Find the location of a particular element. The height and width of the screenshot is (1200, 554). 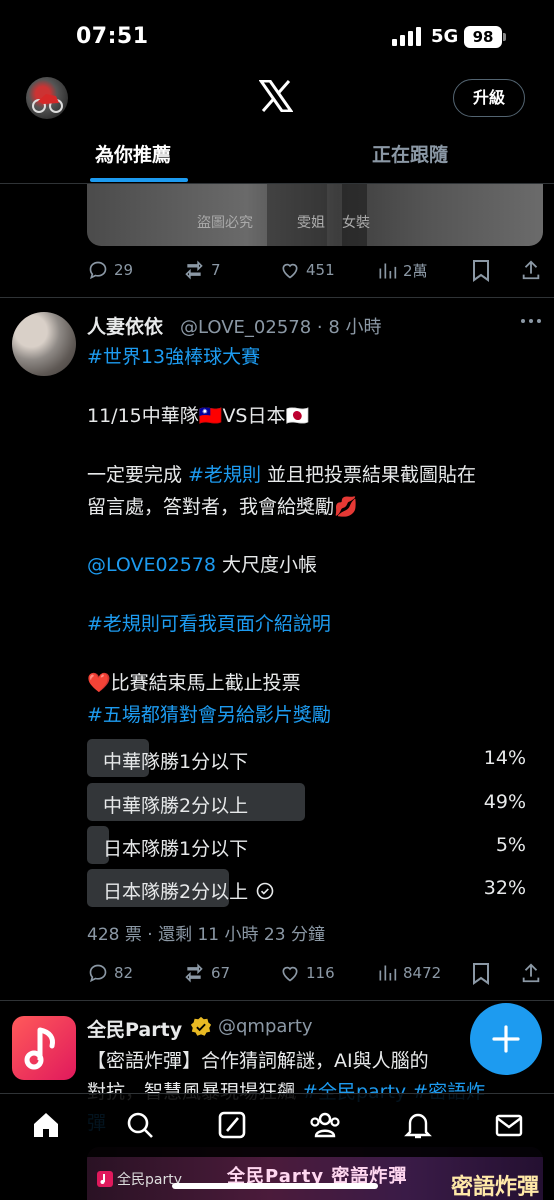

home-indicator is located at coordinates (275, 1186).